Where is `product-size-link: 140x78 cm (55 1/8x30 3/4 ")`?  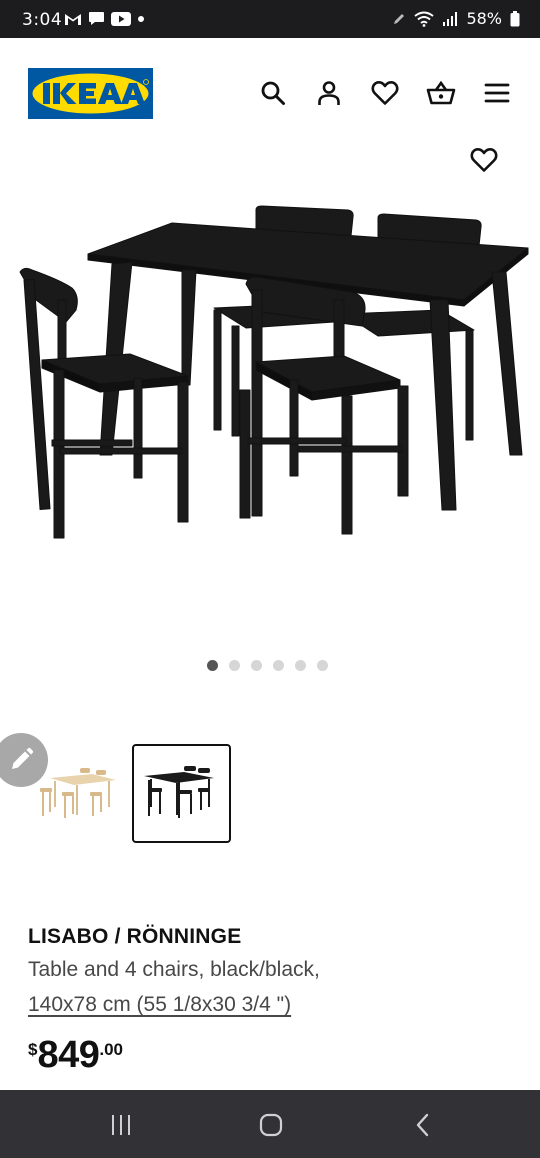
product-size-link: 140x78 cm (55 1/8x30 3/4 ") is located at coordinates (159, 1005).